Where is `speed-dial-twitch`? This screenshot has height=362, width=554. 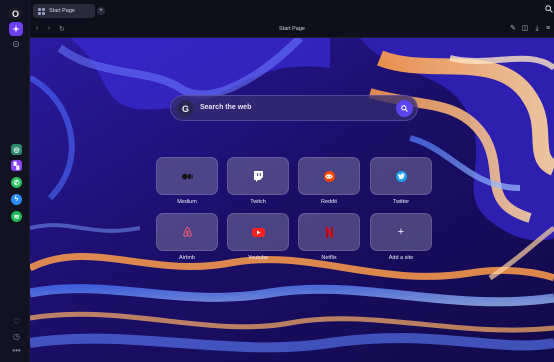
speed-dial-twitch is located at coordinates (258, 176).